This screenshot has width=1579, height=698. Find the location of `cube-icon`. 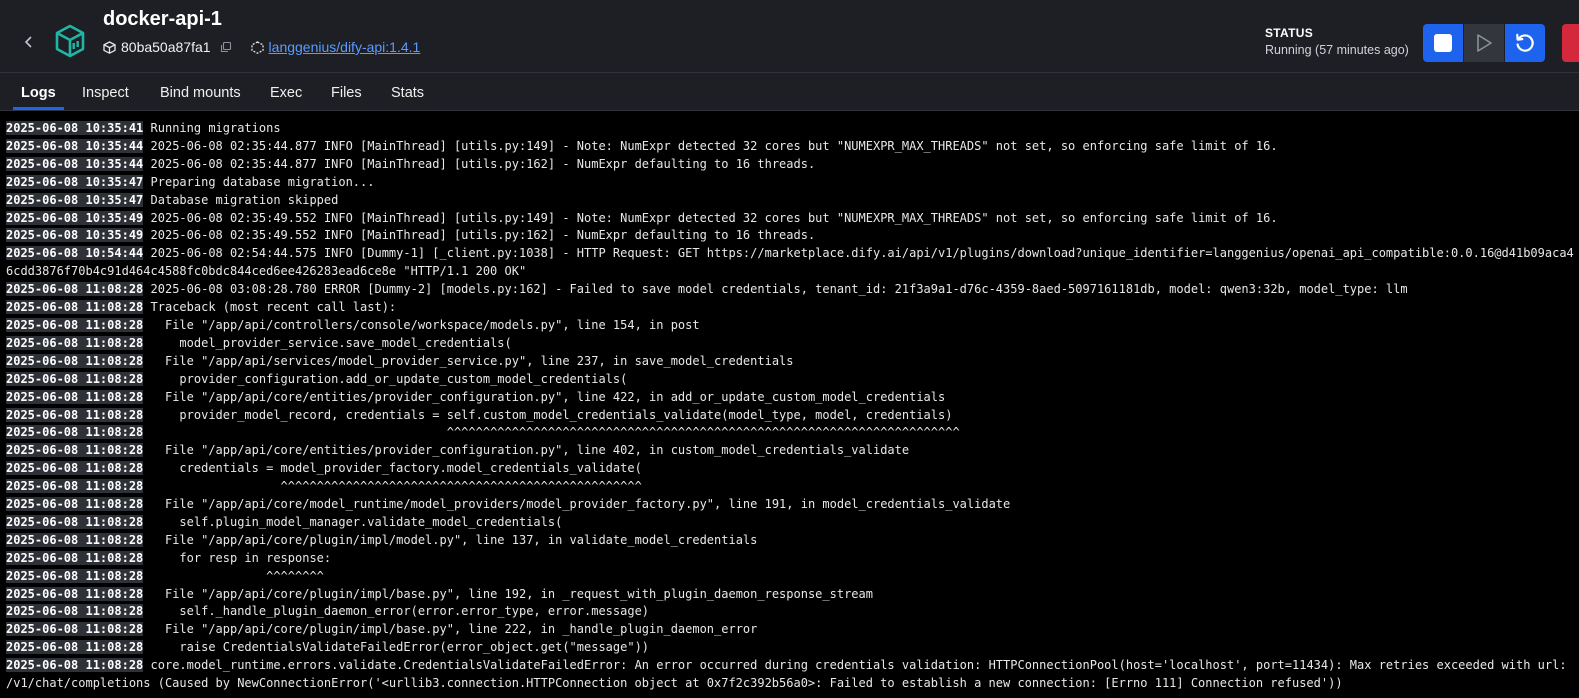

cube-icon is located at coordinates (109, 47).